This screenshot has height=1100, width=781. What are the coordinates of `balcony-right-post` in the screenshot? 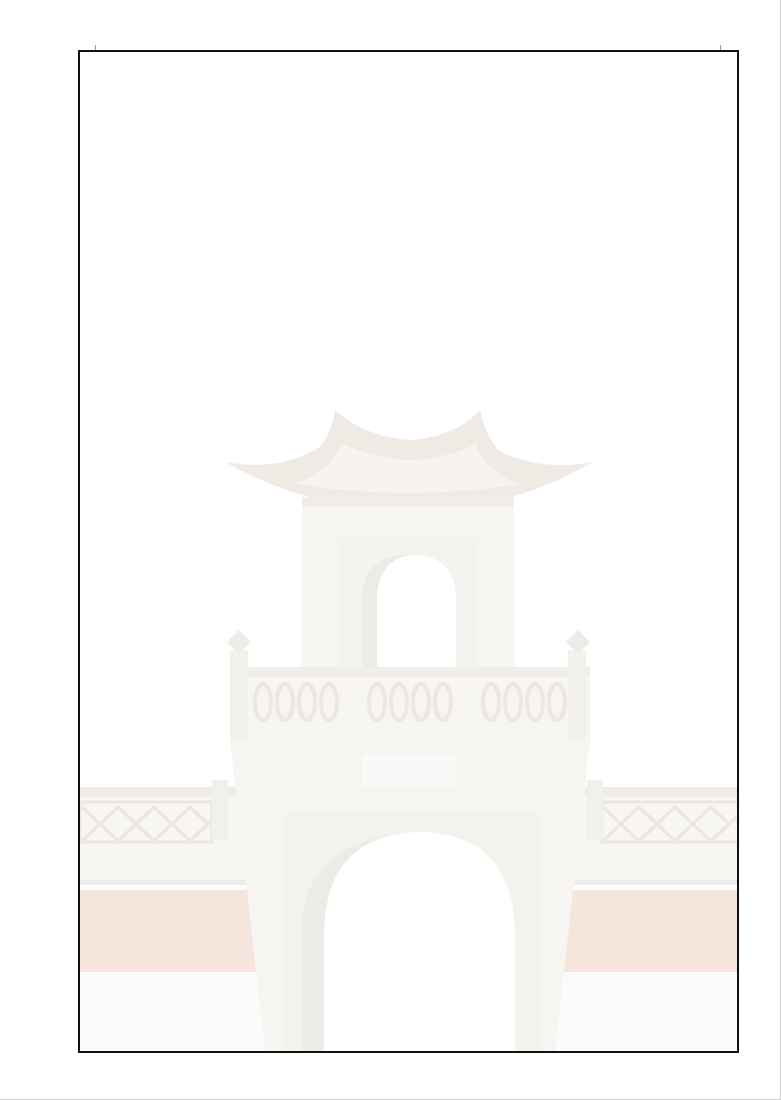 It's located at (577, 696).